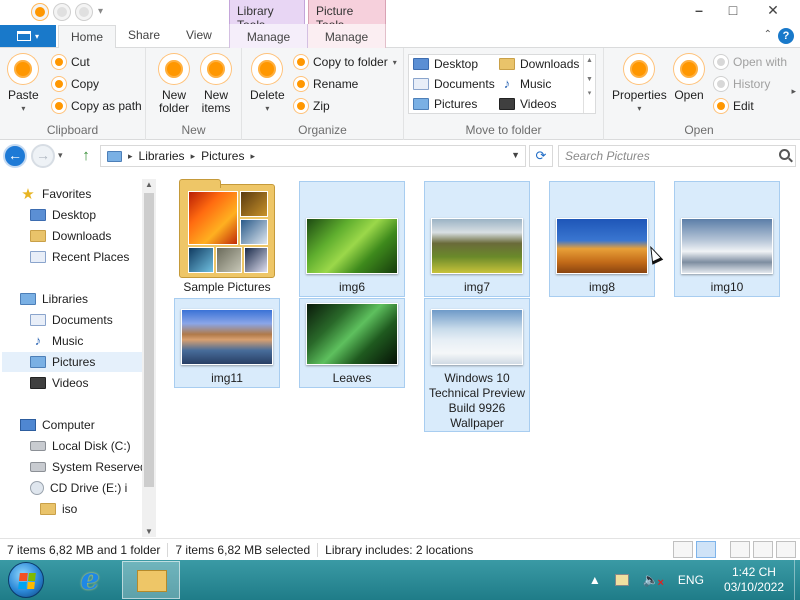 The image size is (800, 600). I want to click on tab-manage-library: Manage, so click(268, 36).